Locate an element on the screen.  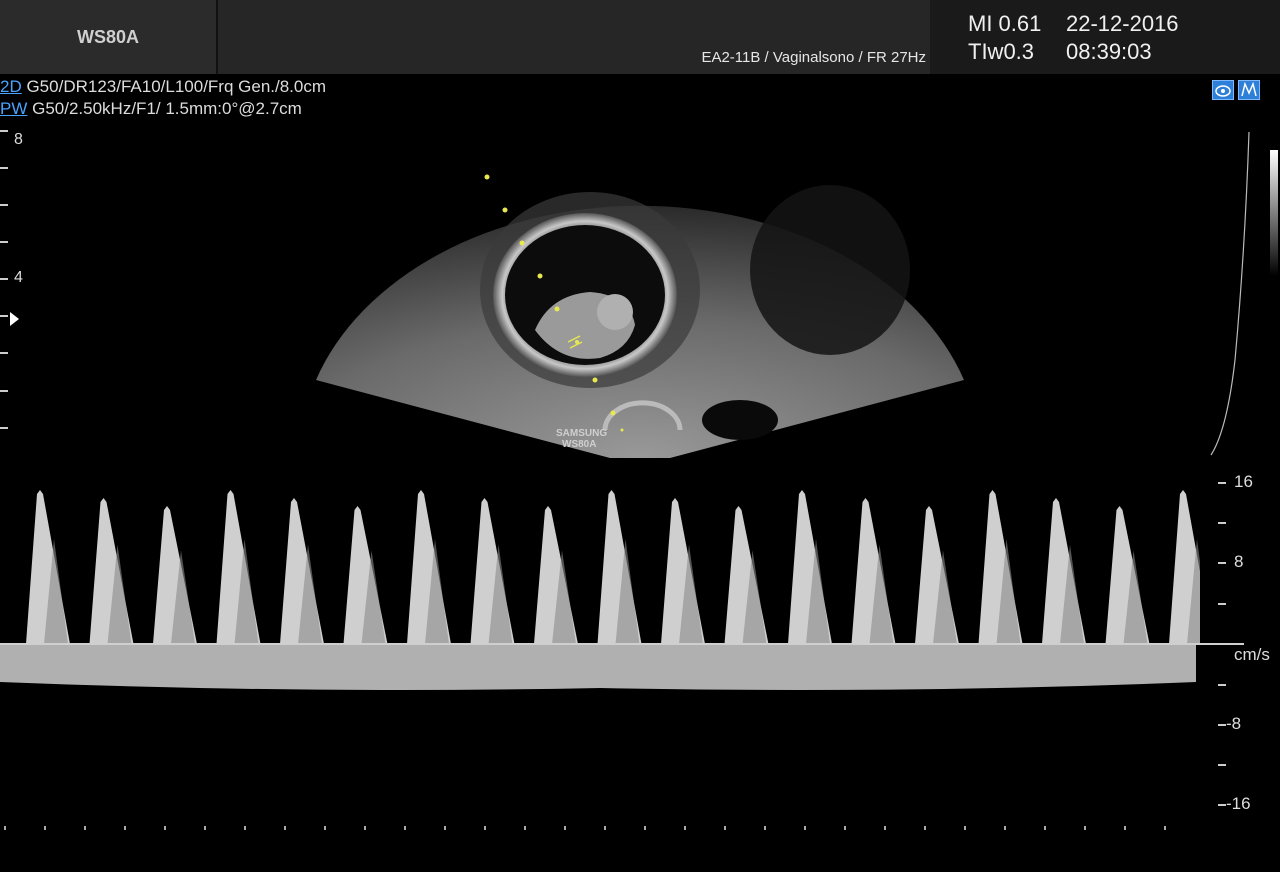
params-pw: PW G50/2.50kHz/F1/ 1.5mm:0°@2.7cm is located at coordinates (151, 109).